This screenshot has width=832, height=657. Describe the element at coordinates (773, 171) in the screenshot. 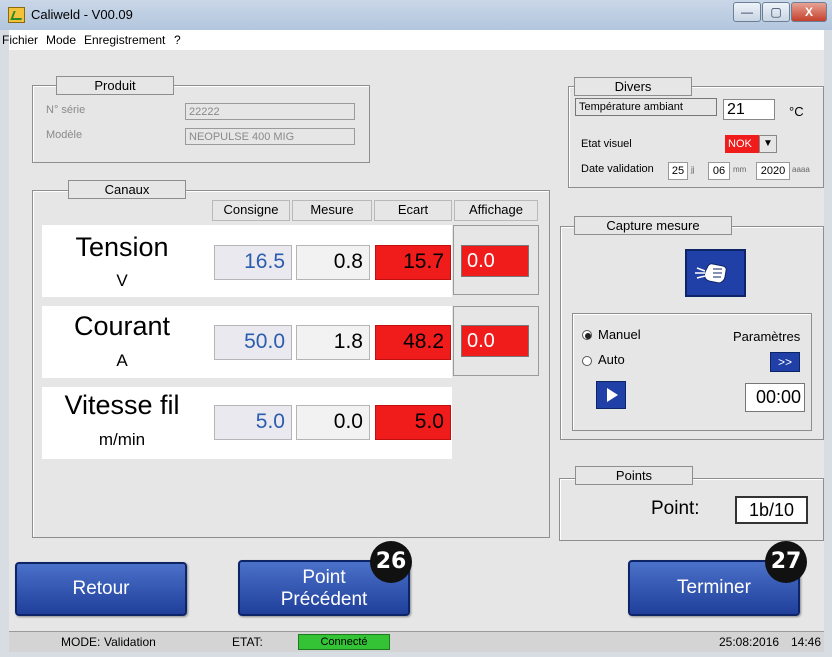

I see `date-year-field: 2020` at that location.